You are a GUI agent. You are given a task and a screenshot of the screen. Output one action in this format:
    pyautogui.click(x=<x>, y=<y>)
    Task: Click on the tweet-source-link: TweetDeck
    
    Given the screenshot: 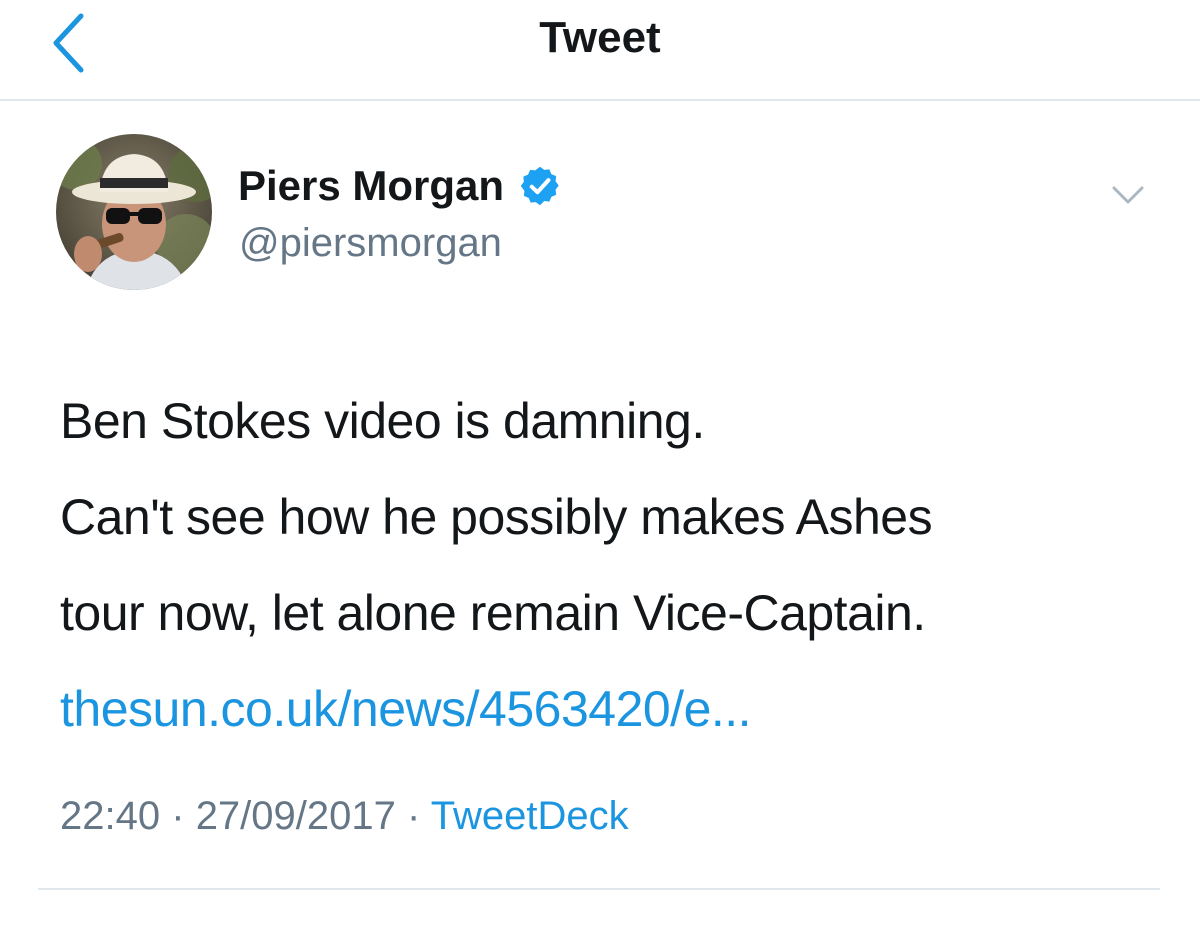 What is the action you would take?
    pyautogui.click(x=530, y=816)
    